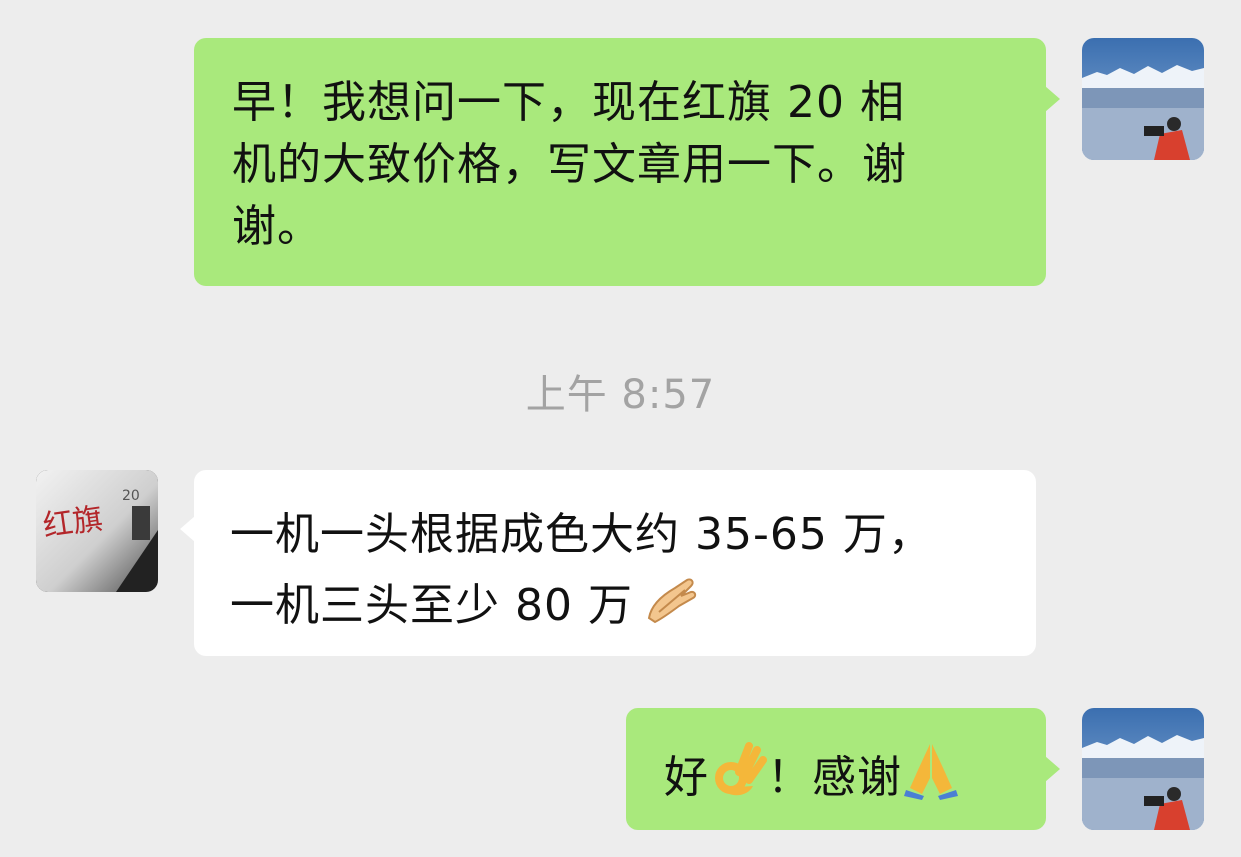  I want to click on message-line: 一机三头至少 80 万, so click(623, 601).